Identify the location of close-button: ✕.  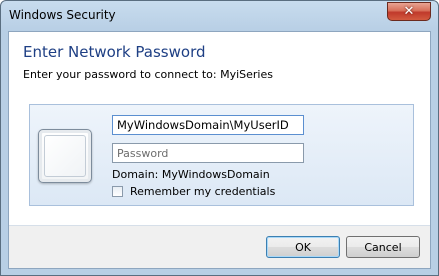
(409, 11).